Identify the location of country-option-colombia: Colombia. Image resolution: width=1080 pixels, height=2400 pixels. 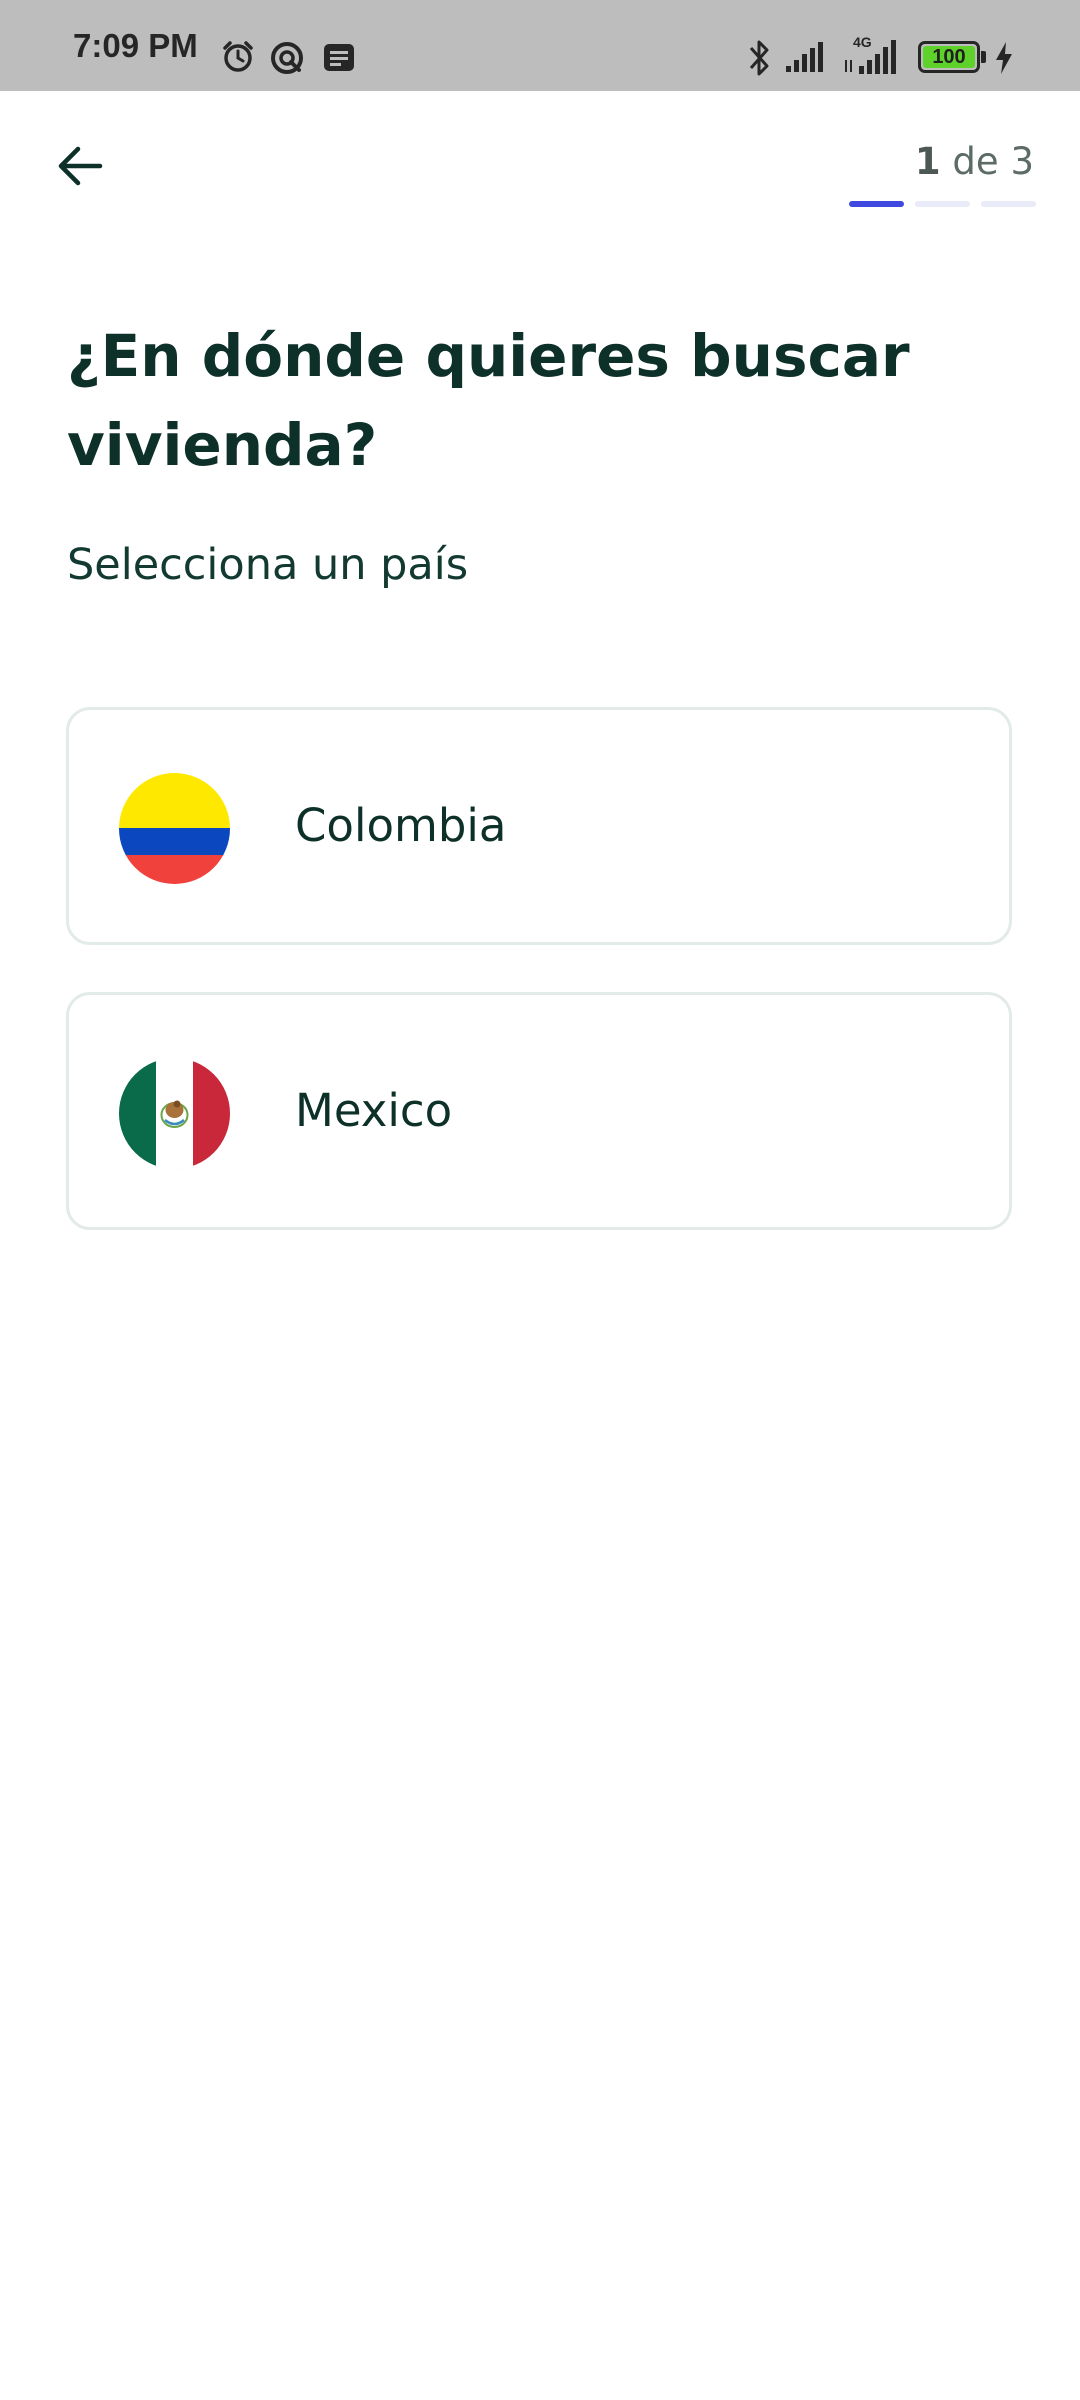
(539, 826).